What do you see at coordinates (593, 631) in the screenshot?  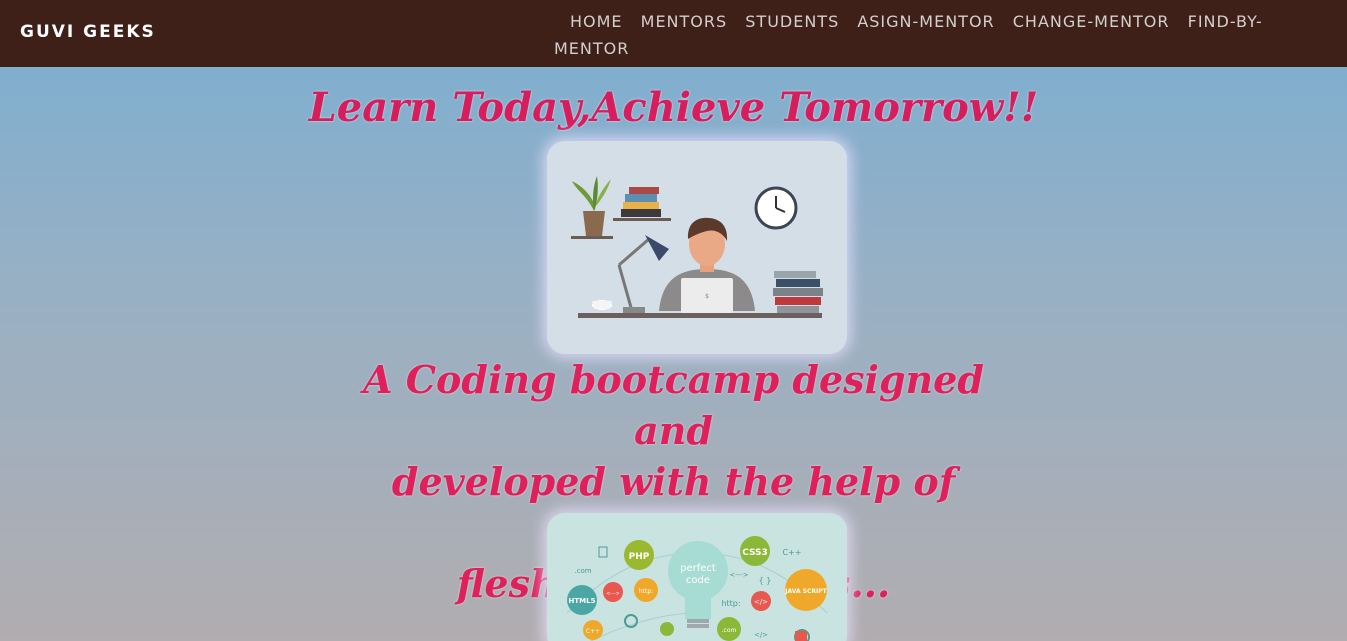 I see `badge-cpp-bottom: C++` at bounding box center [593, 631].